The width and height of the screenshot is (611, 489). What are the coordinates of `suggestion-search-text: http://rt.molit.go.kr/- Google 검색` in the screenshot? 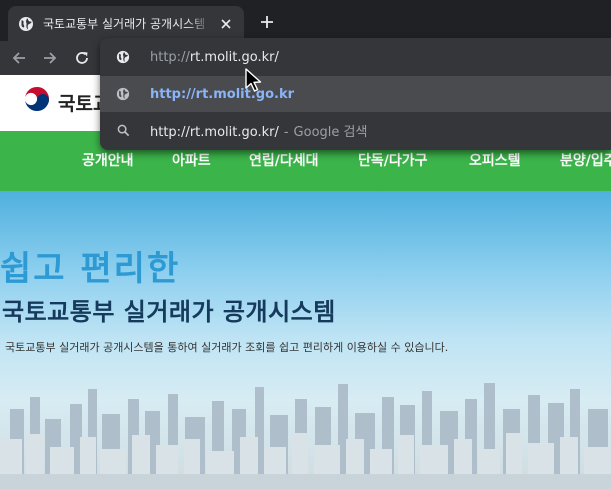 It's located at (258, 130).